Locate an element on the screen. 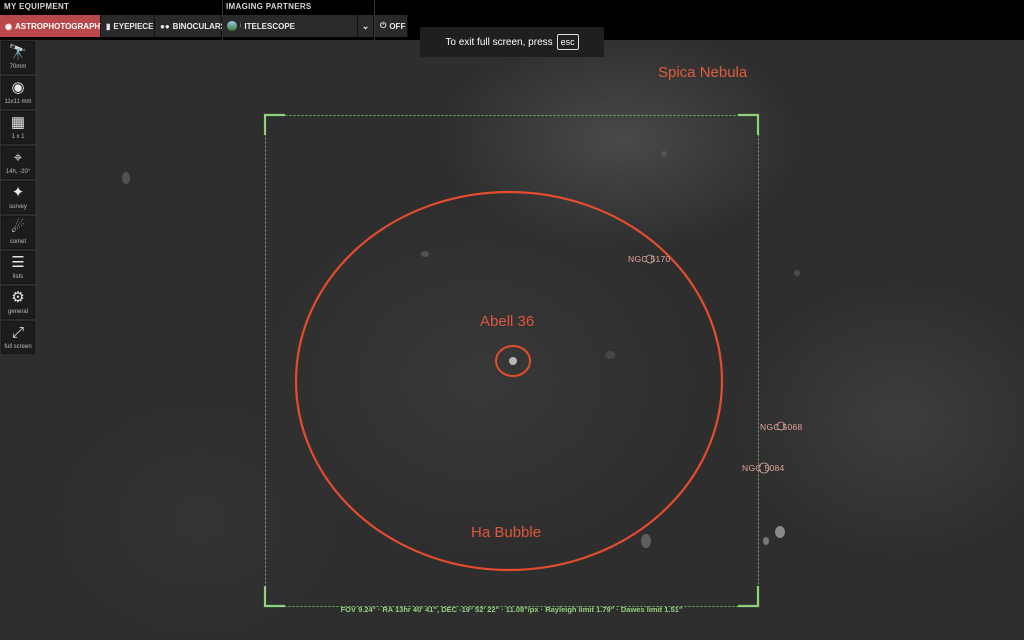 This screenshot has width=1024, height=640. mosaic-button: ▦ 1 x 1 is located at coordinates (18, 127).